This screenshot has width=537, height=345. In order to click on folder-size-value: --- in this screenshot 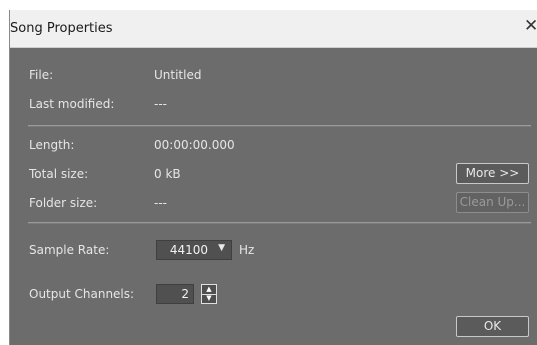, I will do `click(160, 203)`.